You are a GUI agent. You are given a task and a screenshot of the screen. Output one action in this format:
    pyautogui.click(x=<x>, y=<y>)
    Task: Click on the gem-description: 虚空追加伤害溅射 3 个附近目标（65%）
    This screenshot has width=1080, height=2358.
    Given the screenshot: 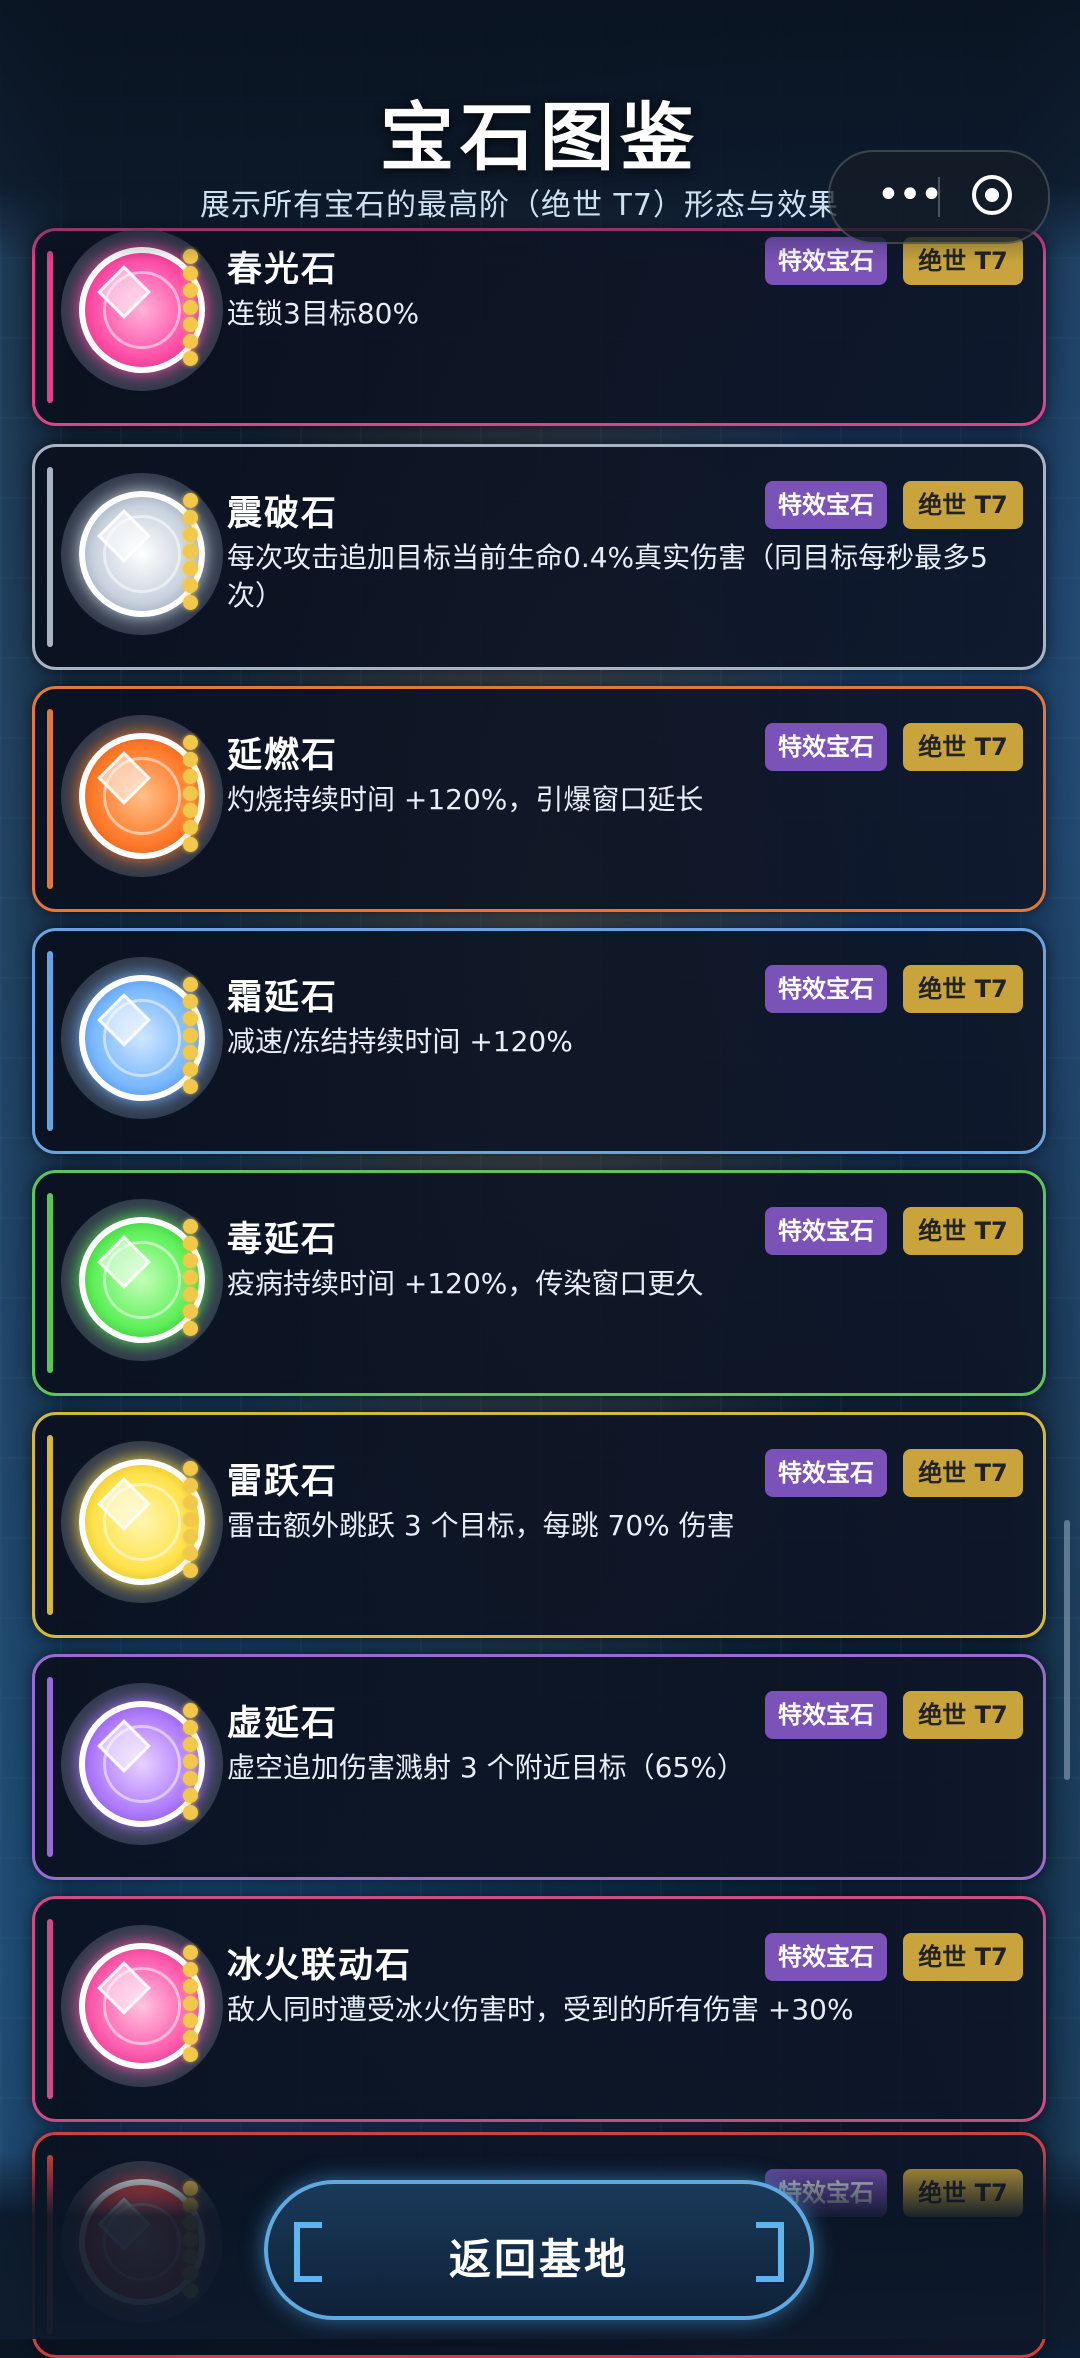 What is the action you would take?
    pyautogui.click(x=486, y=1767)
    